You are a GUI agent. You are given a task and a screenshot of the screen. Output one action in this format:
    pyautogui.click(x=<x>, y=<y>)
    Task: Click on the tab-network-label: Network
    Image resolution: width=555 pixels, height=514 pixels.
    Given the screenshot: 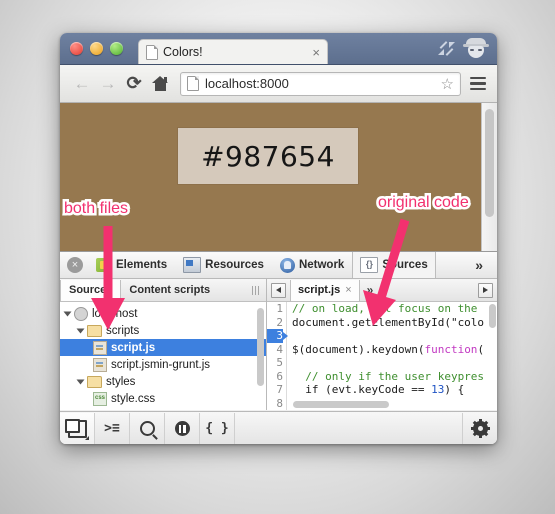 What is the action you would take?
    pyautogui.click(x=321, y=265)
    